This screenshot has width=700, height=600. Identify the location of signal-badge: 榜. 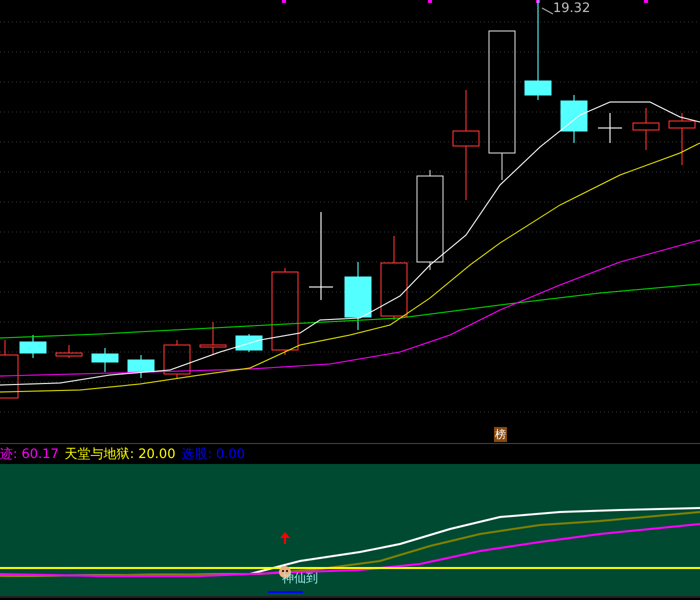
(500, 434).